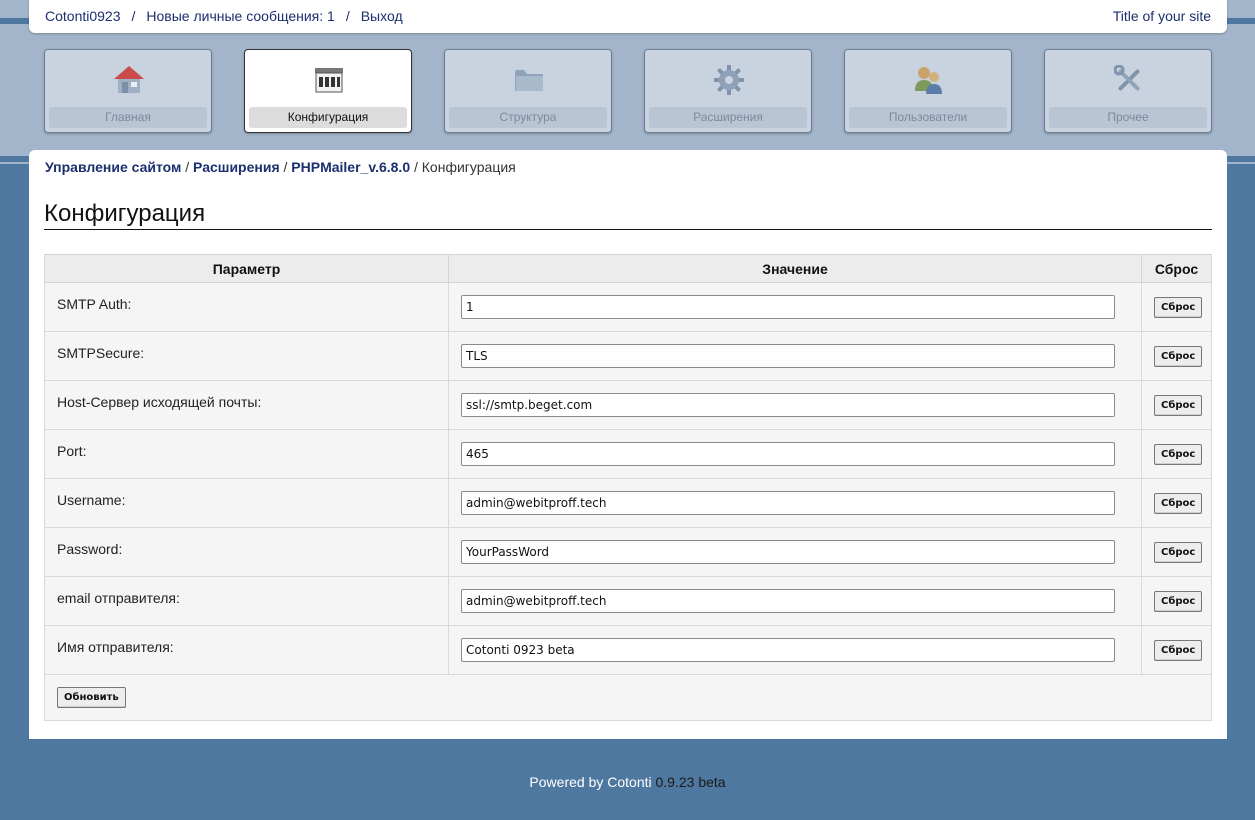 The height and width of the screenshot is (820, 1255). I want to click on param-label: Username:, so click(246, 503).